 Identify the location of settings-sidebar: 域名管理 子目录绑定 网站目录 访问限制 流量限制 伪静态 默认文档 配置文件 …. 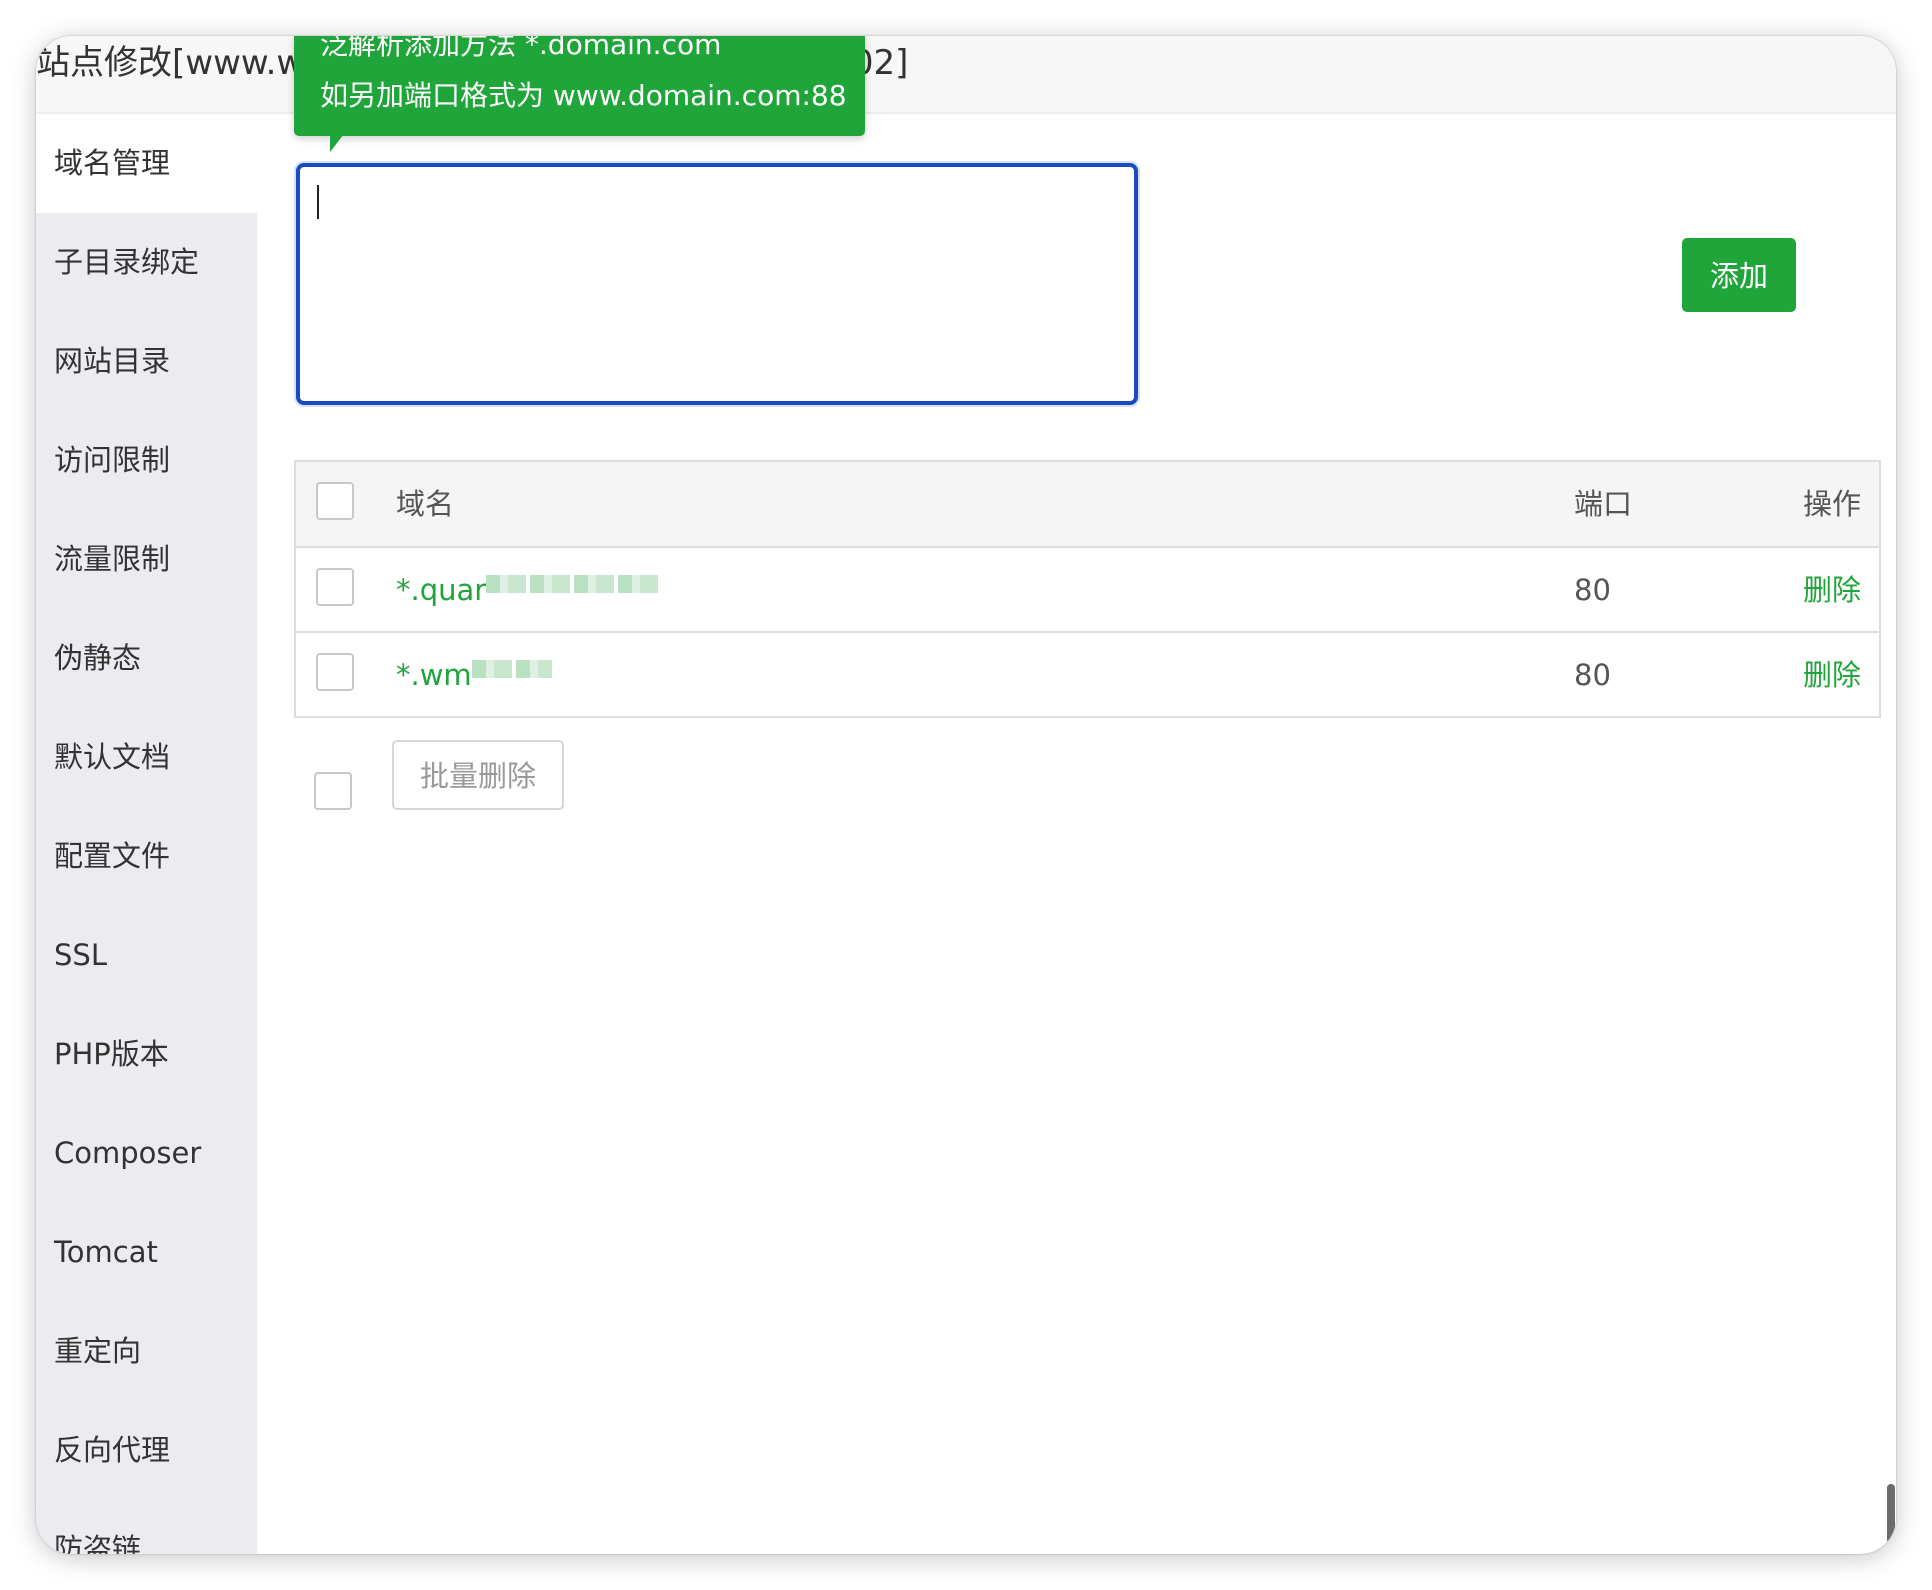
(146, 834).